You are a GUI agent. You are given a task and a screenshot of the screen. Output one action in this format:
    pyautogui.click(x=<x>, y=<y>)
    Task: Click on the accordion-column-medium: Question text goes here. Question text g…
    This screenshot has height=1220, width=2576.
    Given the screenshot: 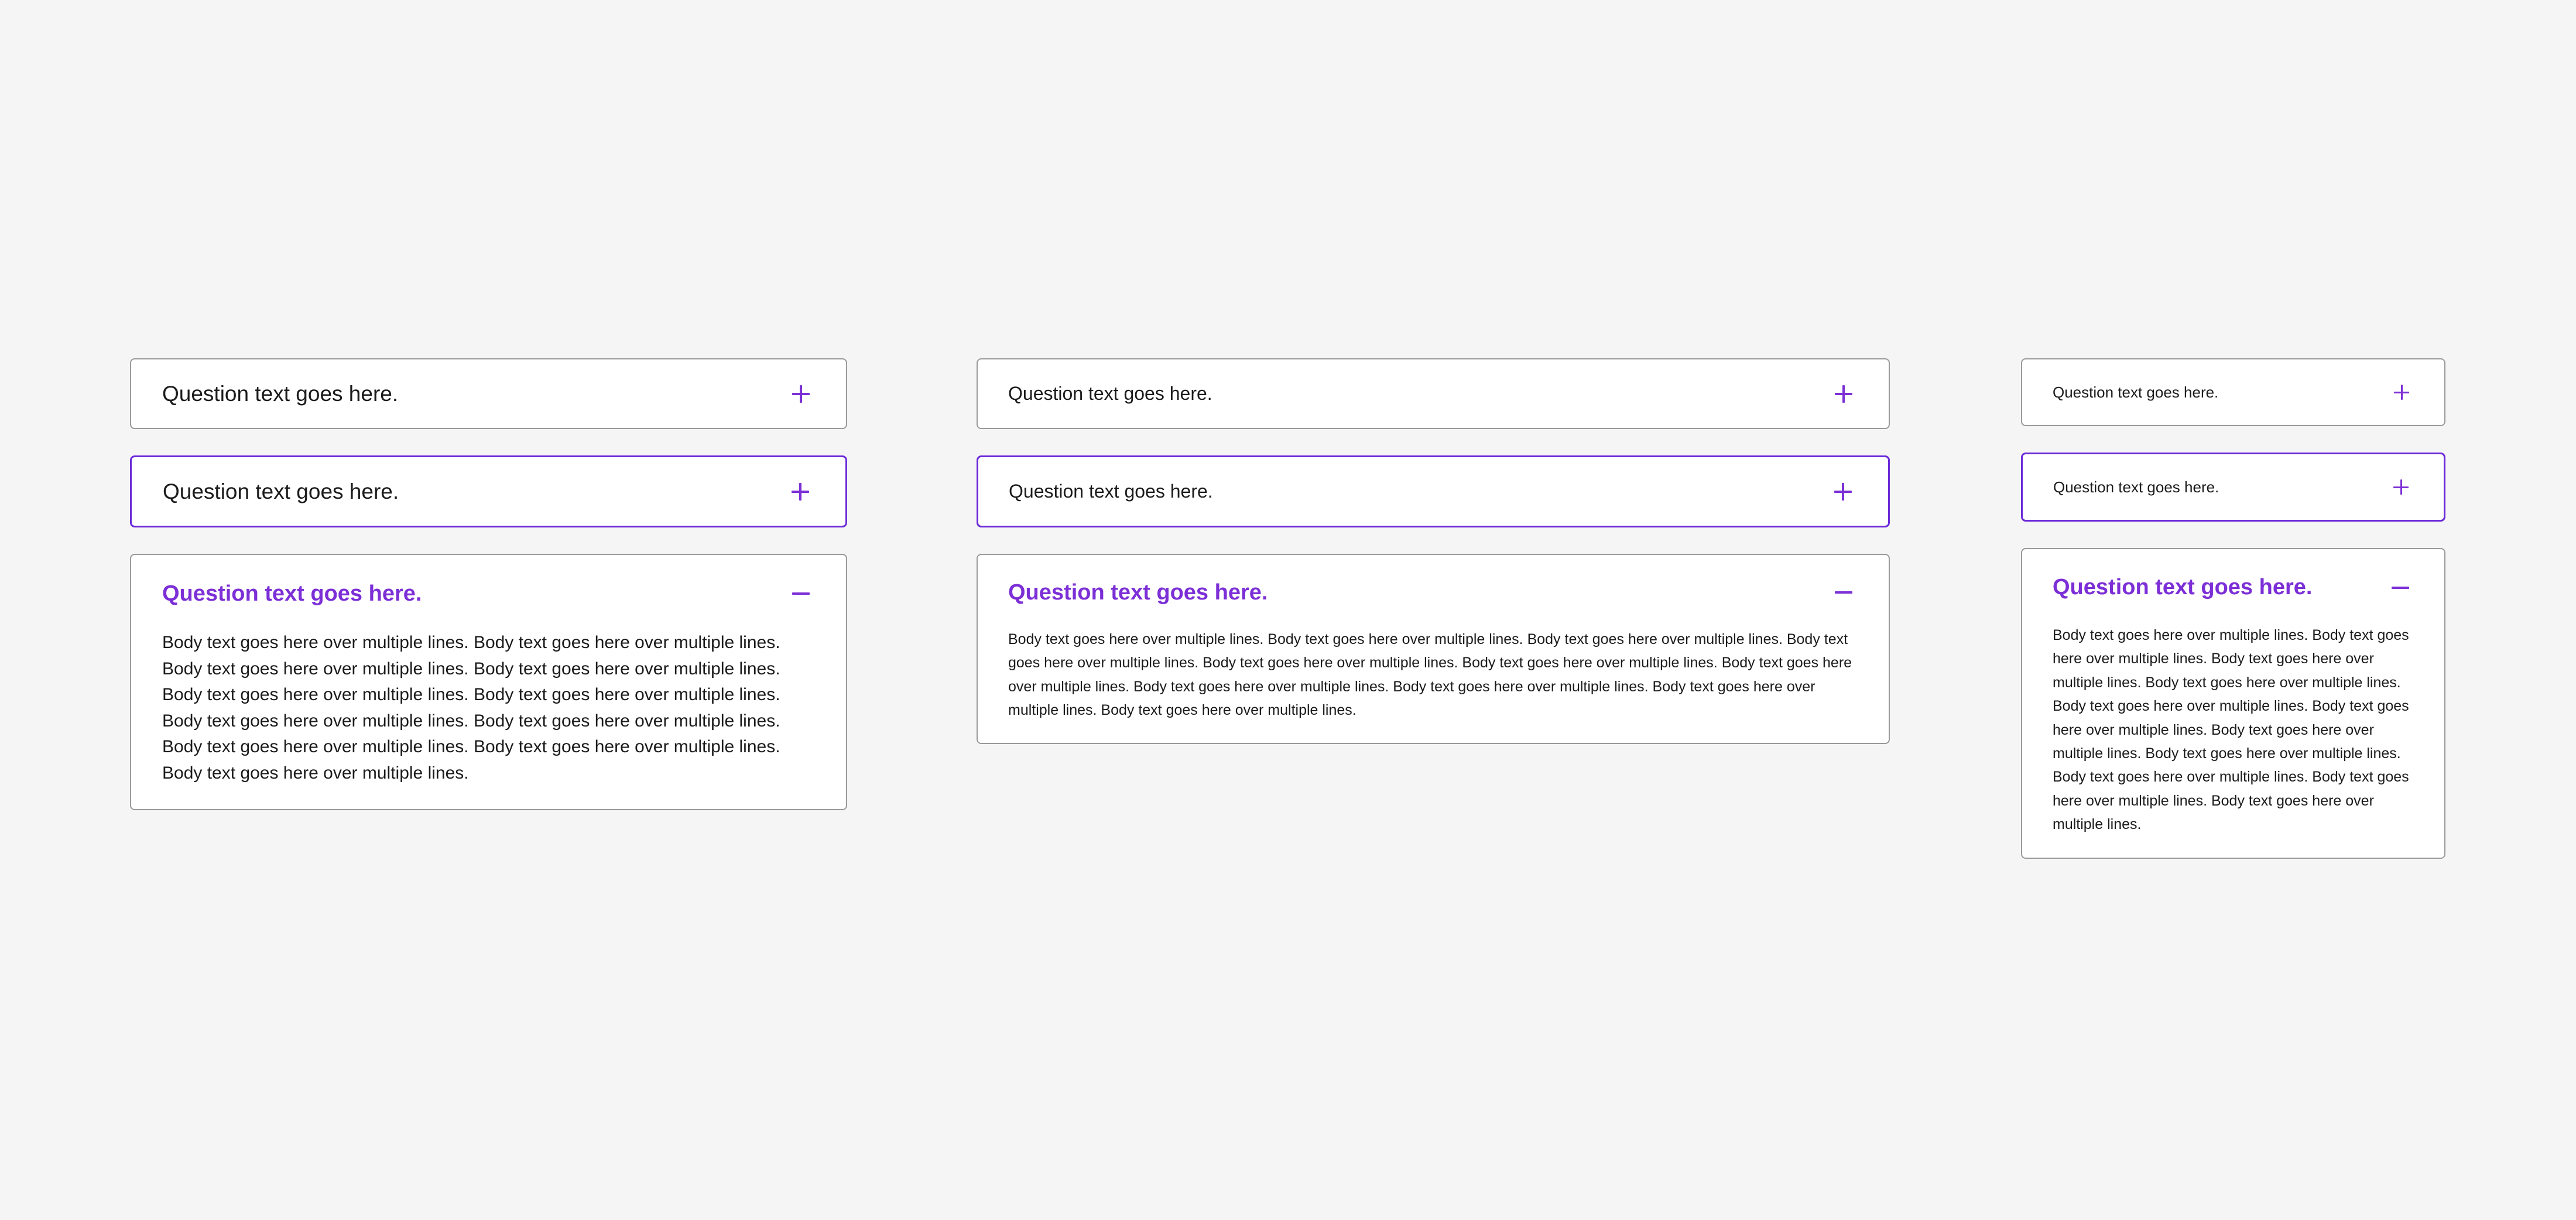 What is the action you would take?
    pyautogui.click(x=1433, y=564)
    